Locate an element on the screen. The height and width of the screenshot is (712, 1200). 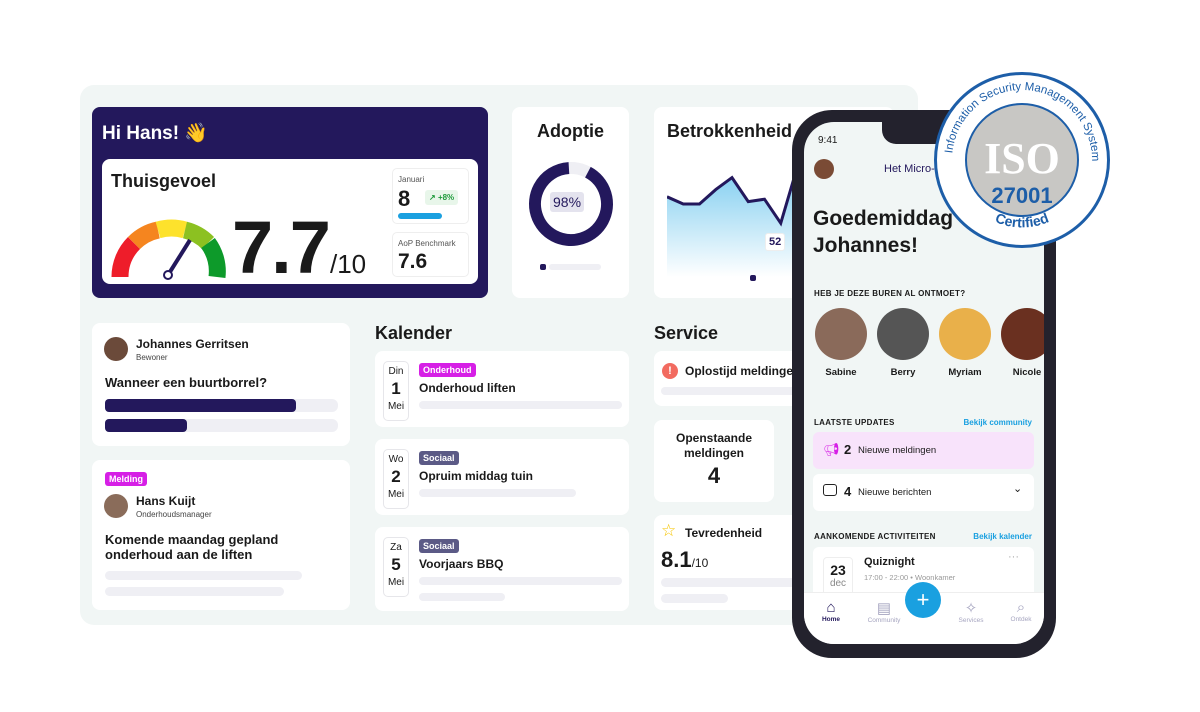
event-day: Za is located at coordinates (396, 547).